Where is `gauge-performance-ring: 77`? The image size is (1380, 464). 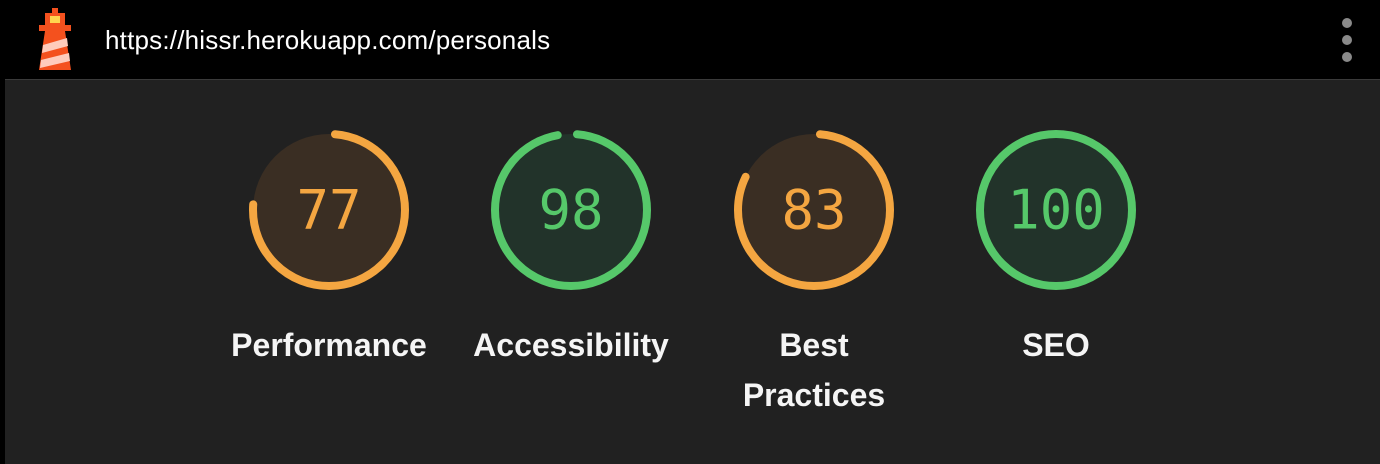
gauge-performance-ring: 77 is located at coordinates (329, 210).